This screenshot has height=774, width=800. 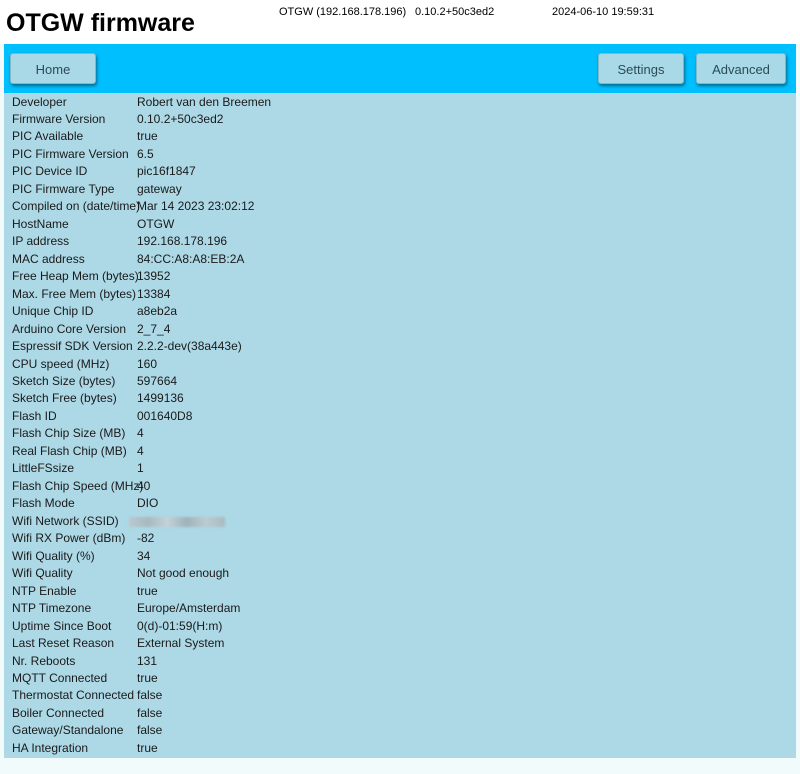 I want to click on info-label: Wifi Quality (%), so click(x=53, y=555).